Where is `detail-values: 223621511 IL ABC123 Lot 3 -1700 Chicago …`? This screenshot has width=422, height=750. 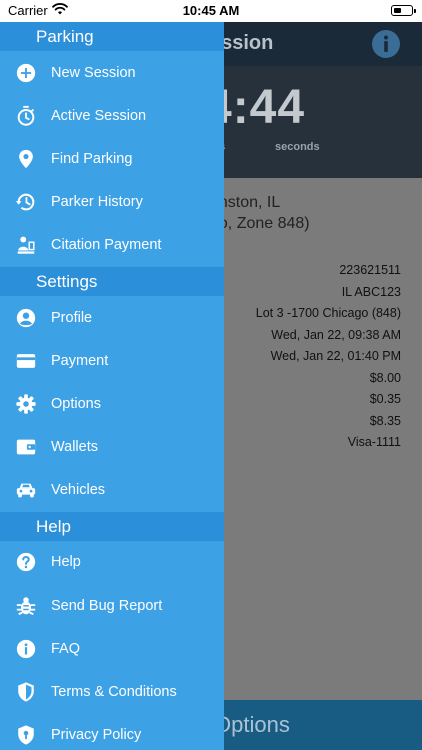 detail-values: 223621511 IL ABC123 Lot 3 -1700 Chicago … is located at coordinates (328, 357).